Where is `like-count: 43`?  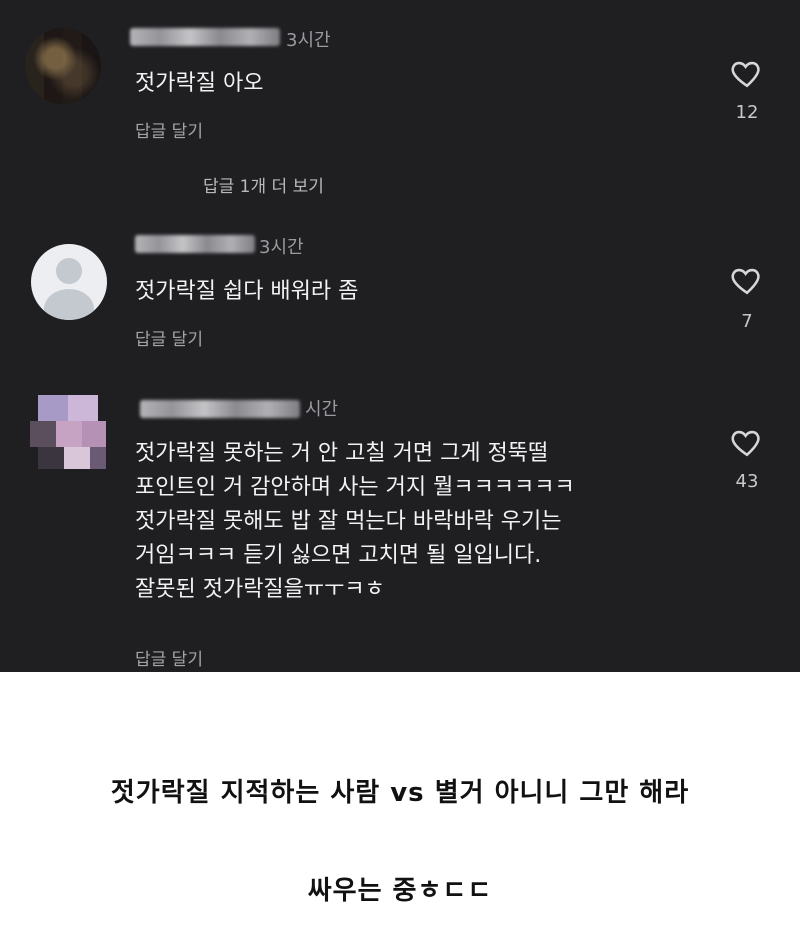
like-count: 43 is located at coordinates (747, 481).